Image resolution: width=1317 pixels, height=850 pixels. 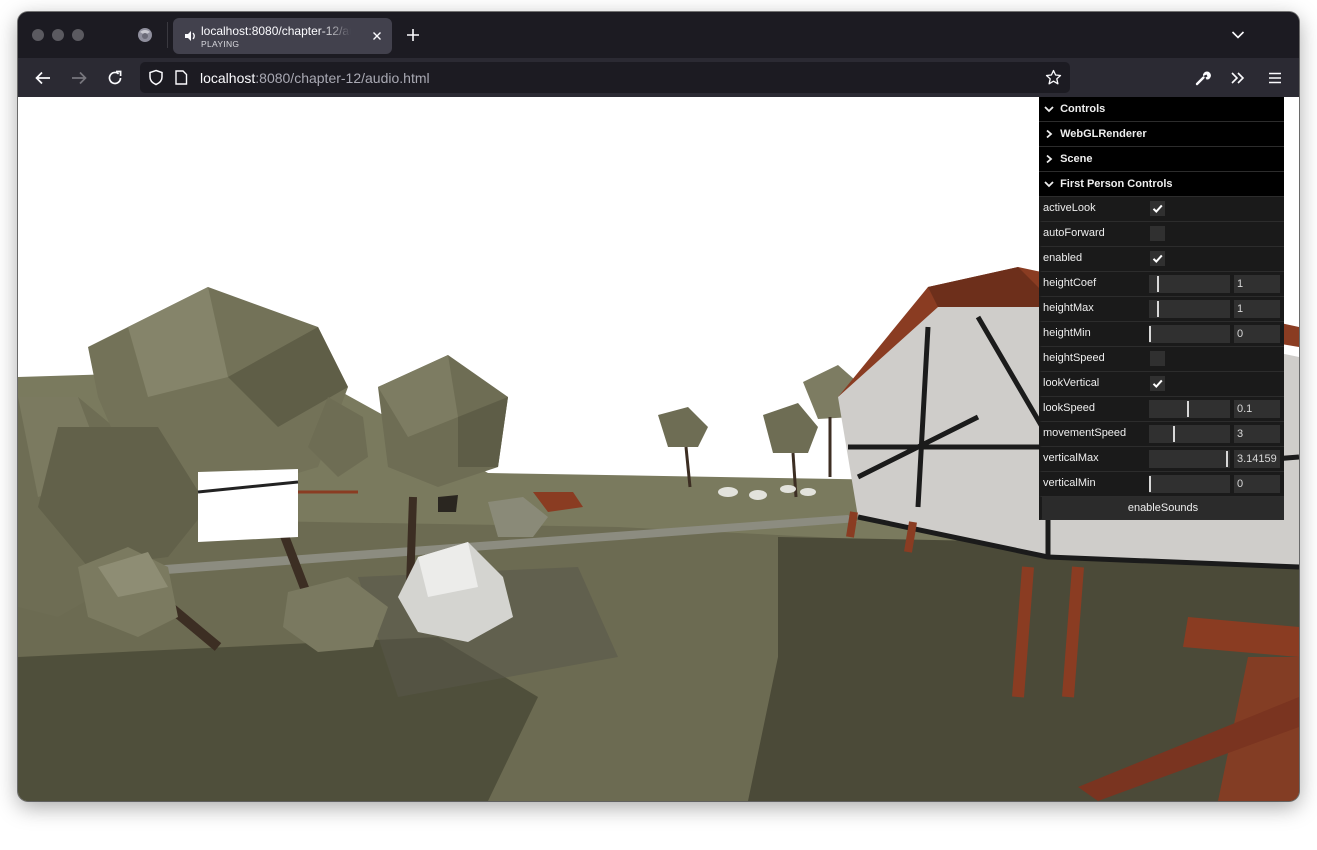 I want to click on gui-row-heightmin: heightMin 0, so click(x=1161, y=334).